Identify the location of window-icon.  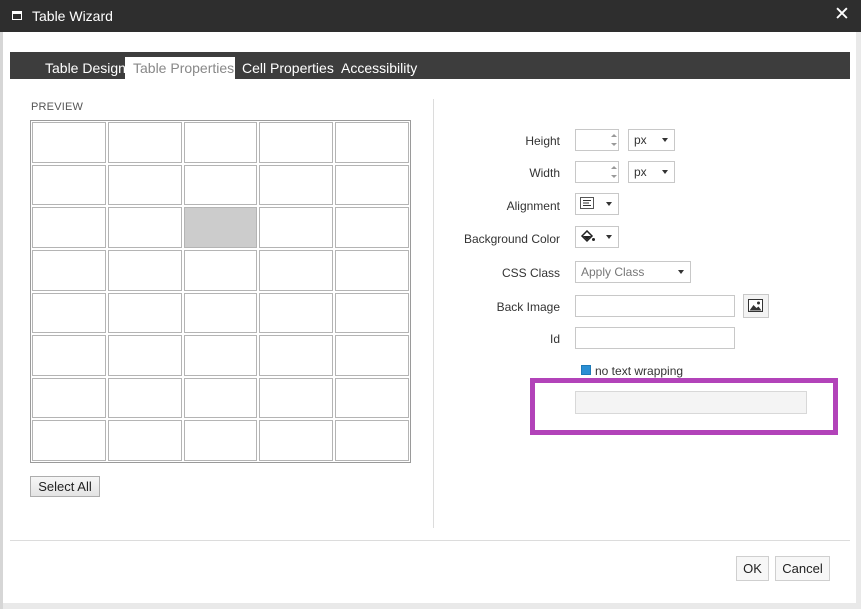
(17, 15).